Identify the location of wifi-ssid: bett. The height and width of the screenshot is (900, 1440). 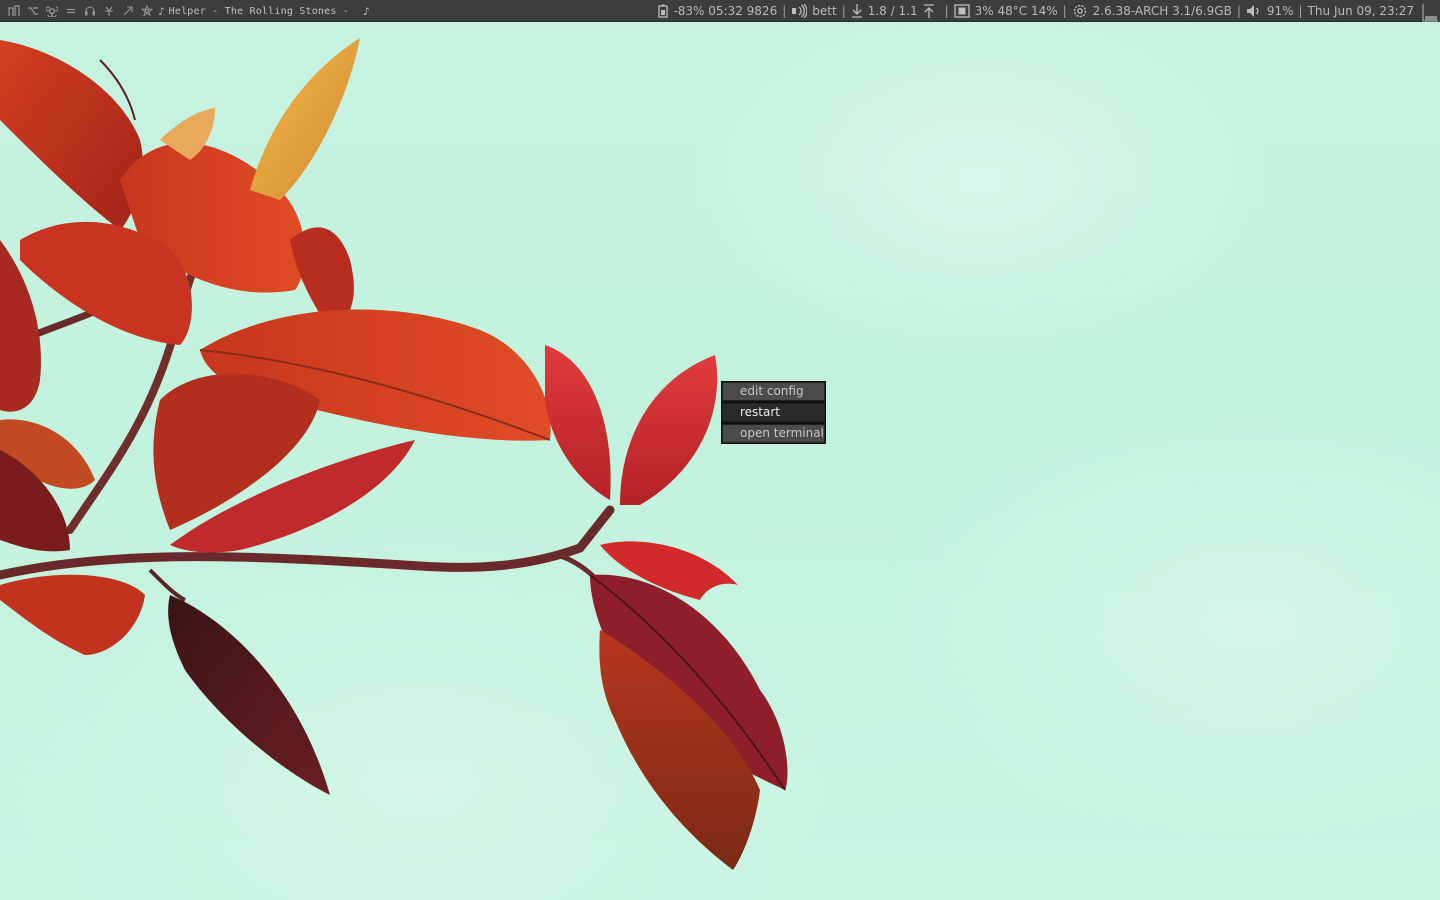
(824, 11).